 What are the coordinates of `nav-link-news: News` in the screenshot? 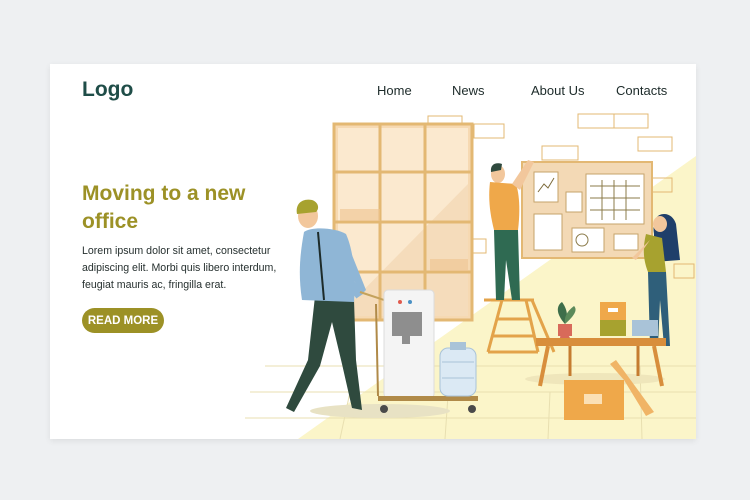 It's located at (468, 90).